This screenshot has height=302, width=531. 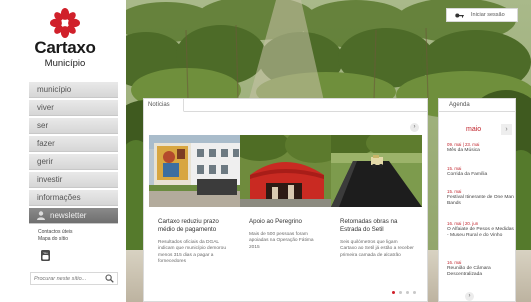 I want to click on nav-item-newsletter: newsletter, so click(x=73, y=216).